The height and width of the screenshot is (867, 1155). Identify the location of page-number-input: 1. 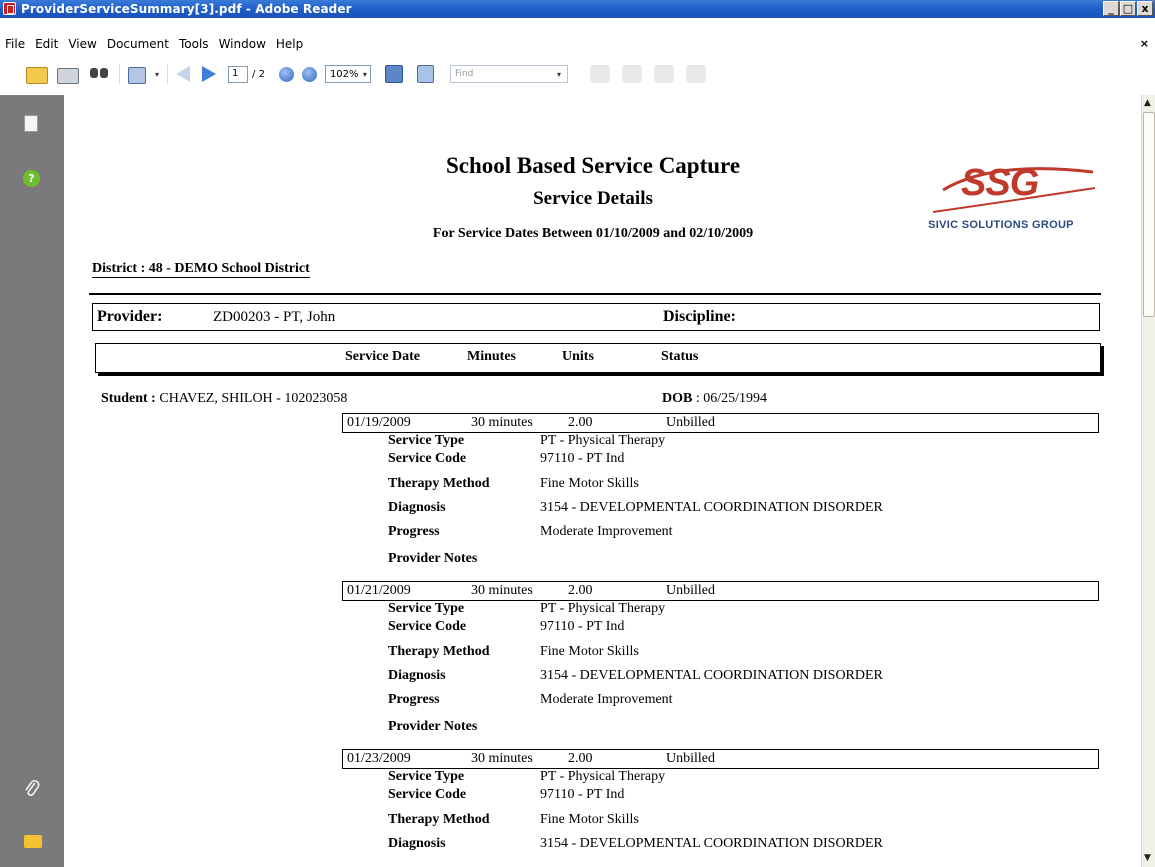
(238, 74).